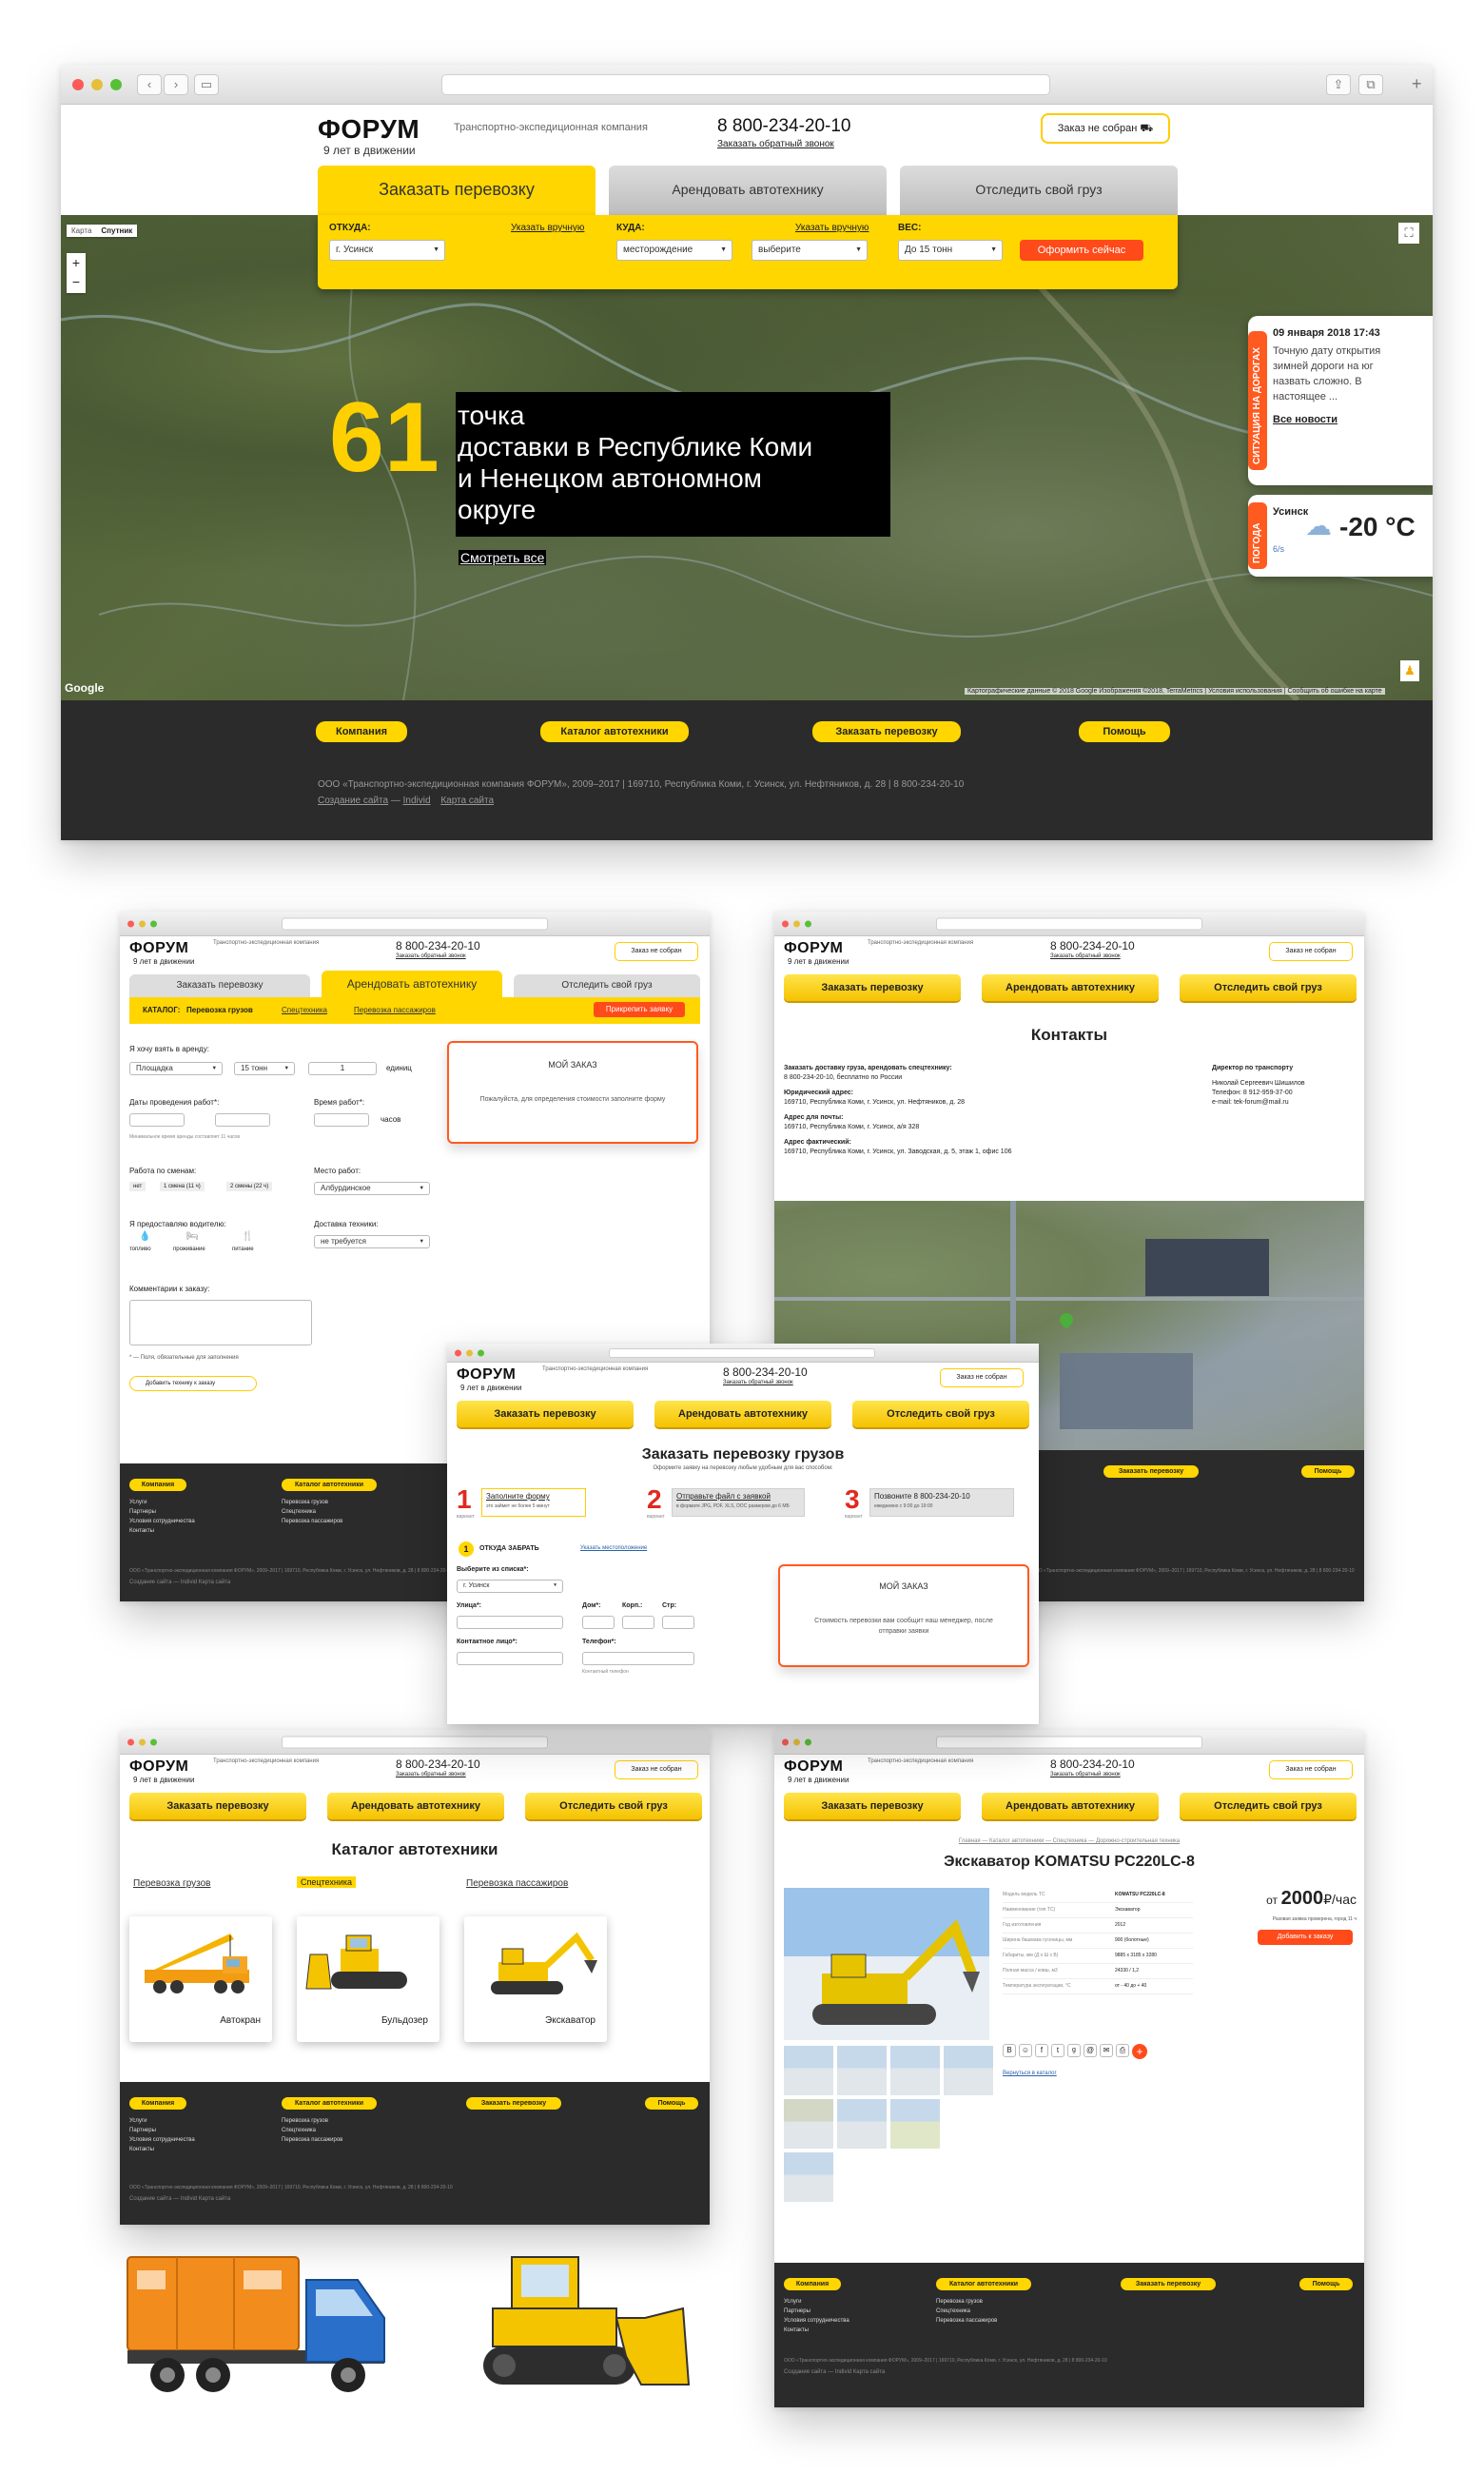 Image resolution: width=1484 pixels, height=2474 pixels. Describe the element at coordinates (219, 1010) in the screenshot. I see `catalog-cat: Перевозка грузов` at that location.